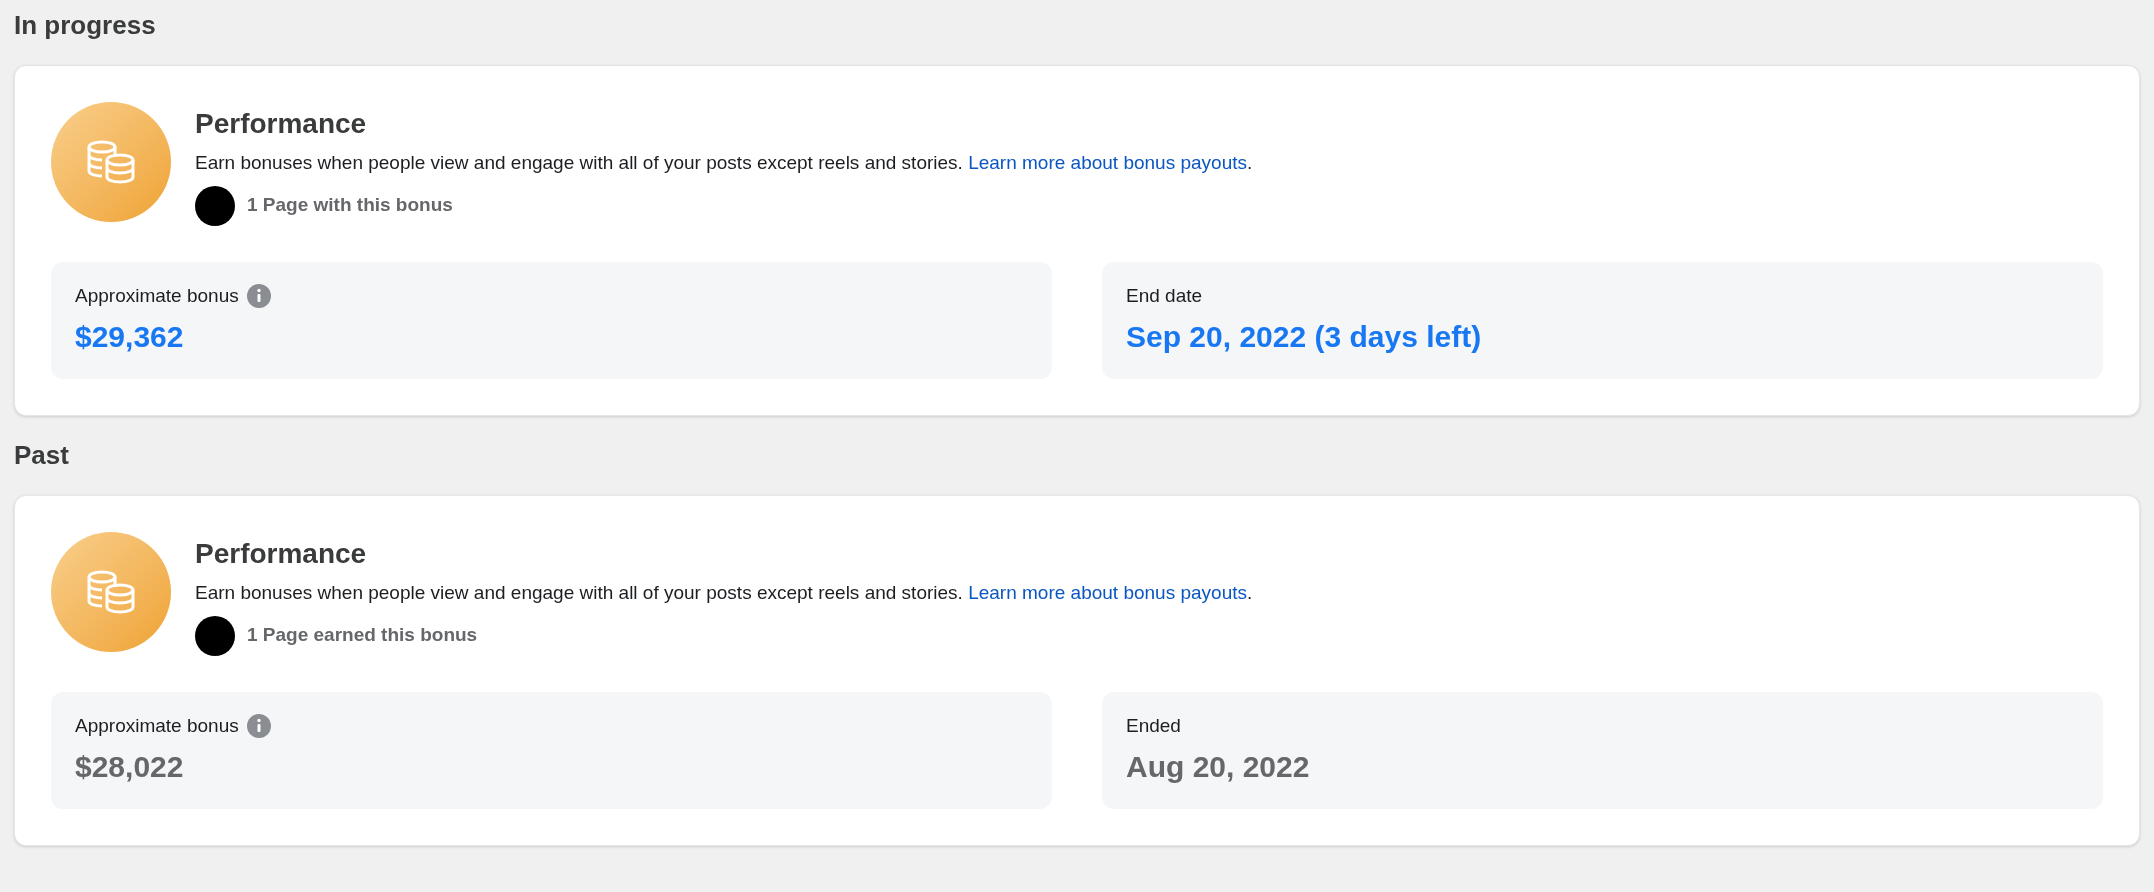  I want to click on page-count: 1 Page with this bonus, so click(350, 205).